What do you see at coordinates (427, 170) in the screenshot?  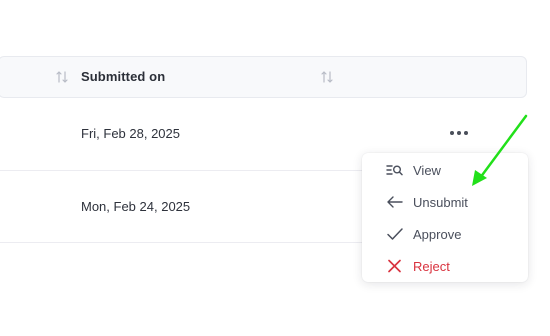 I see `menu-item-label: View` at bounding box center [427, 170].